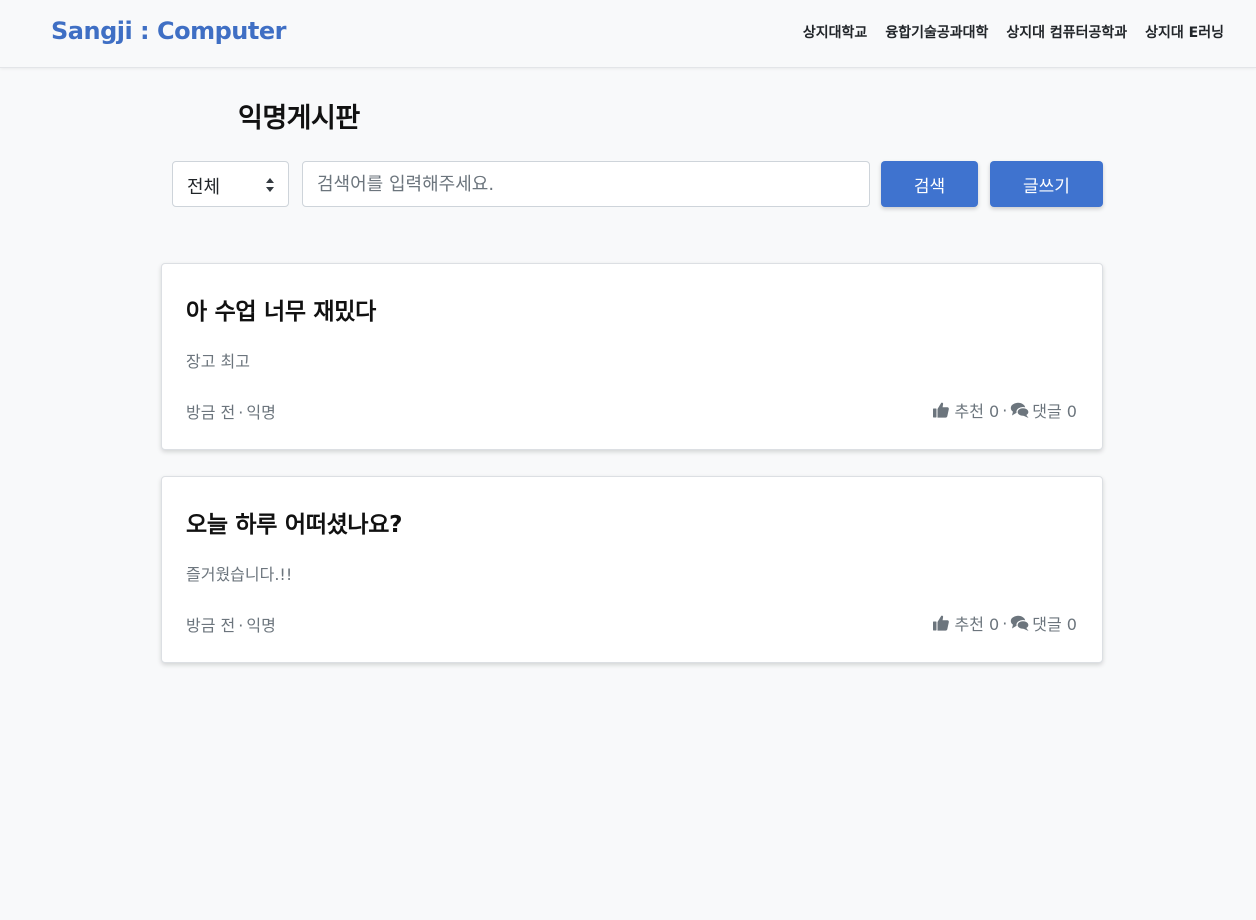 The height and width of the screenshot is (920, 1256). Describe the element at coordinates (936, 32) in the screenshot. I see `nav-link-convergence-engineering: 융합기술공과대학` at that location.